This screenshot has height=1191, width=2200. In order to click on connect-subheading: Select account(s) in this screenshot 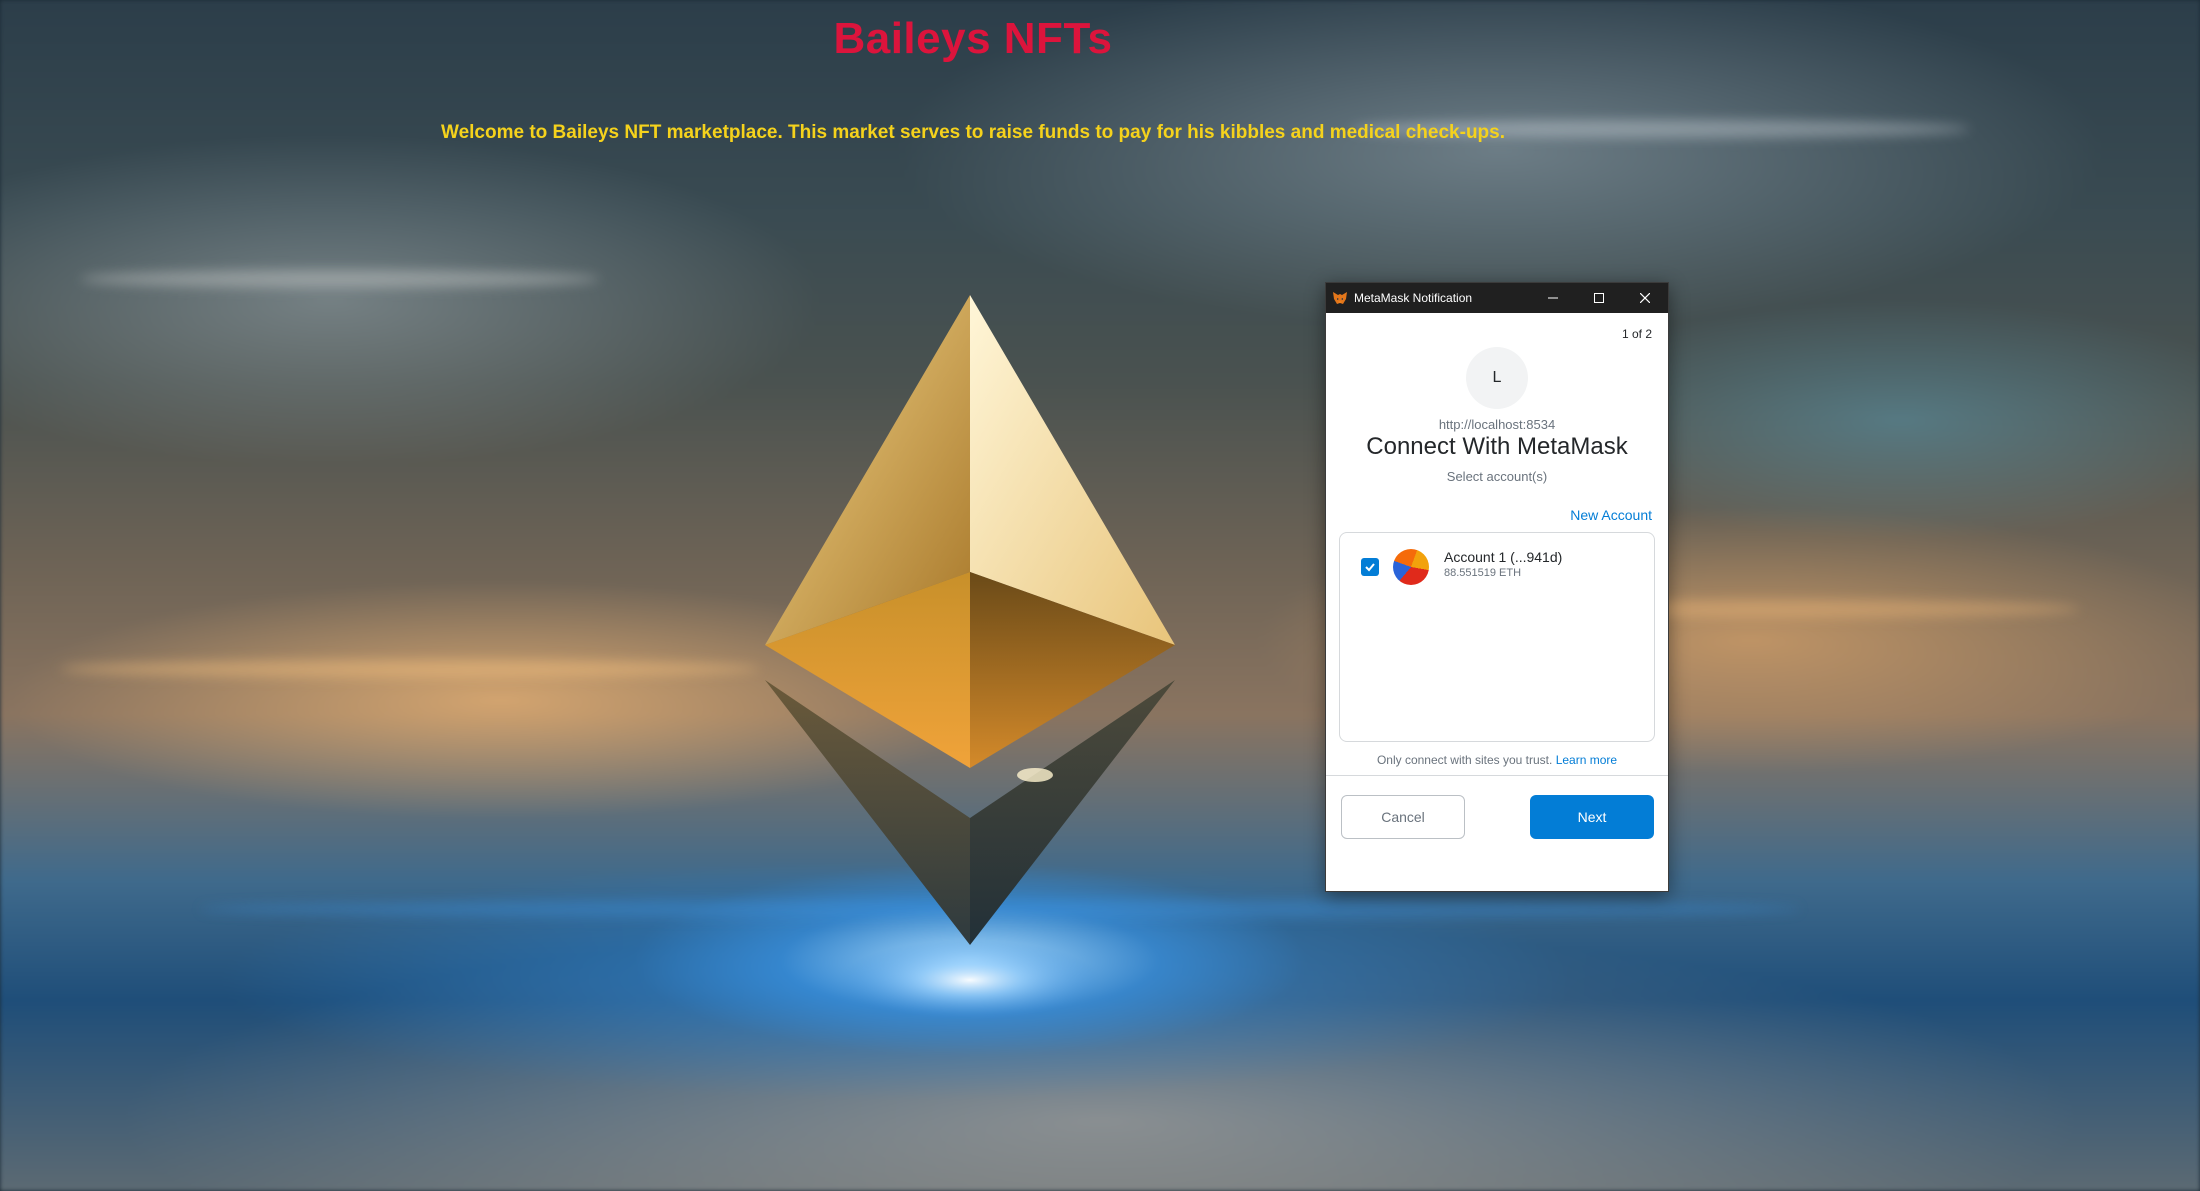, I will do `click(1497, 476)`.